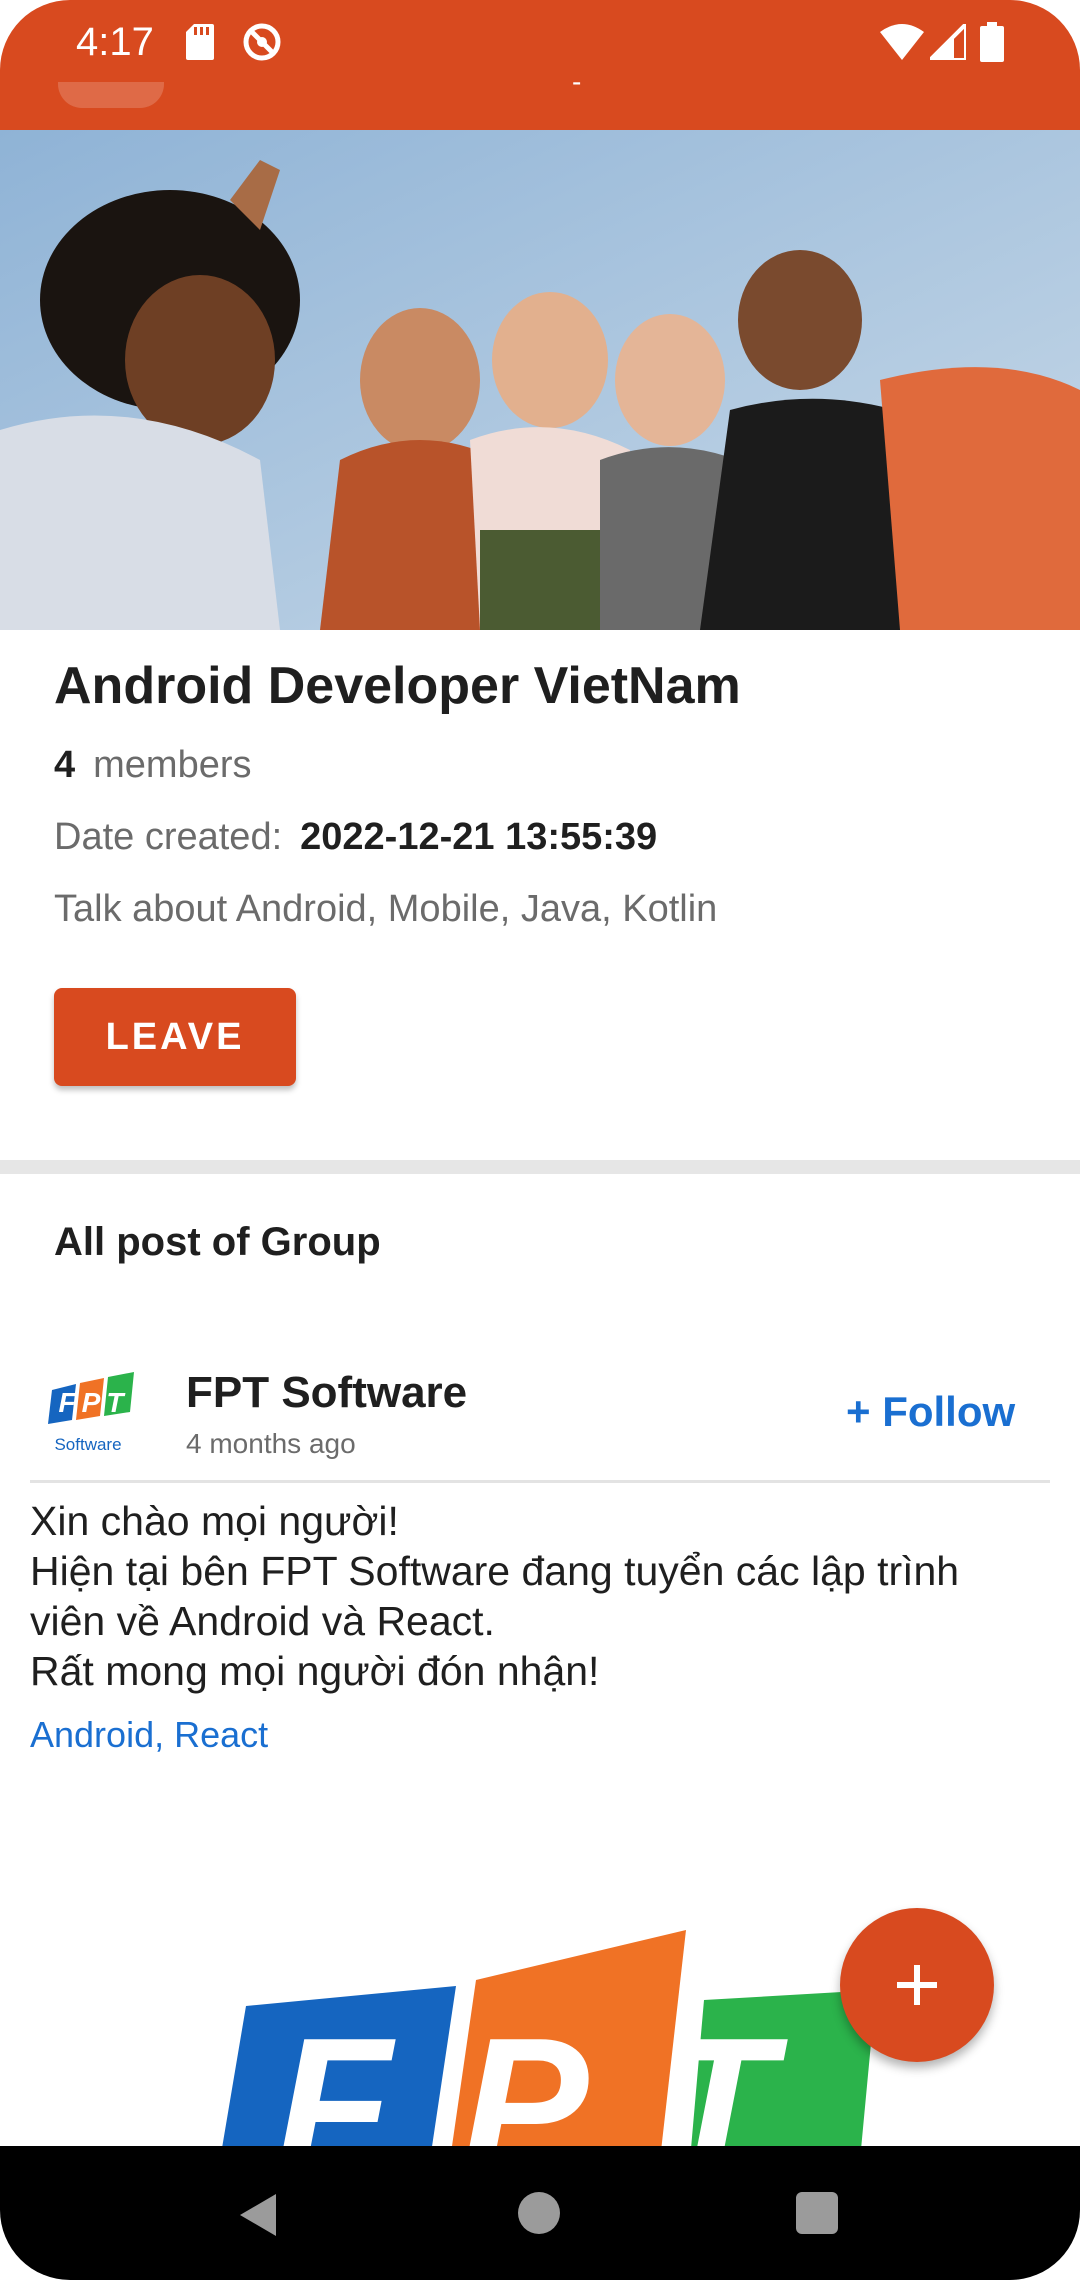 This screenshot has height=2280, width=1080. Describe the element at coordinates (948, 42) in the screenshot. I see `signal-icon` at that location.